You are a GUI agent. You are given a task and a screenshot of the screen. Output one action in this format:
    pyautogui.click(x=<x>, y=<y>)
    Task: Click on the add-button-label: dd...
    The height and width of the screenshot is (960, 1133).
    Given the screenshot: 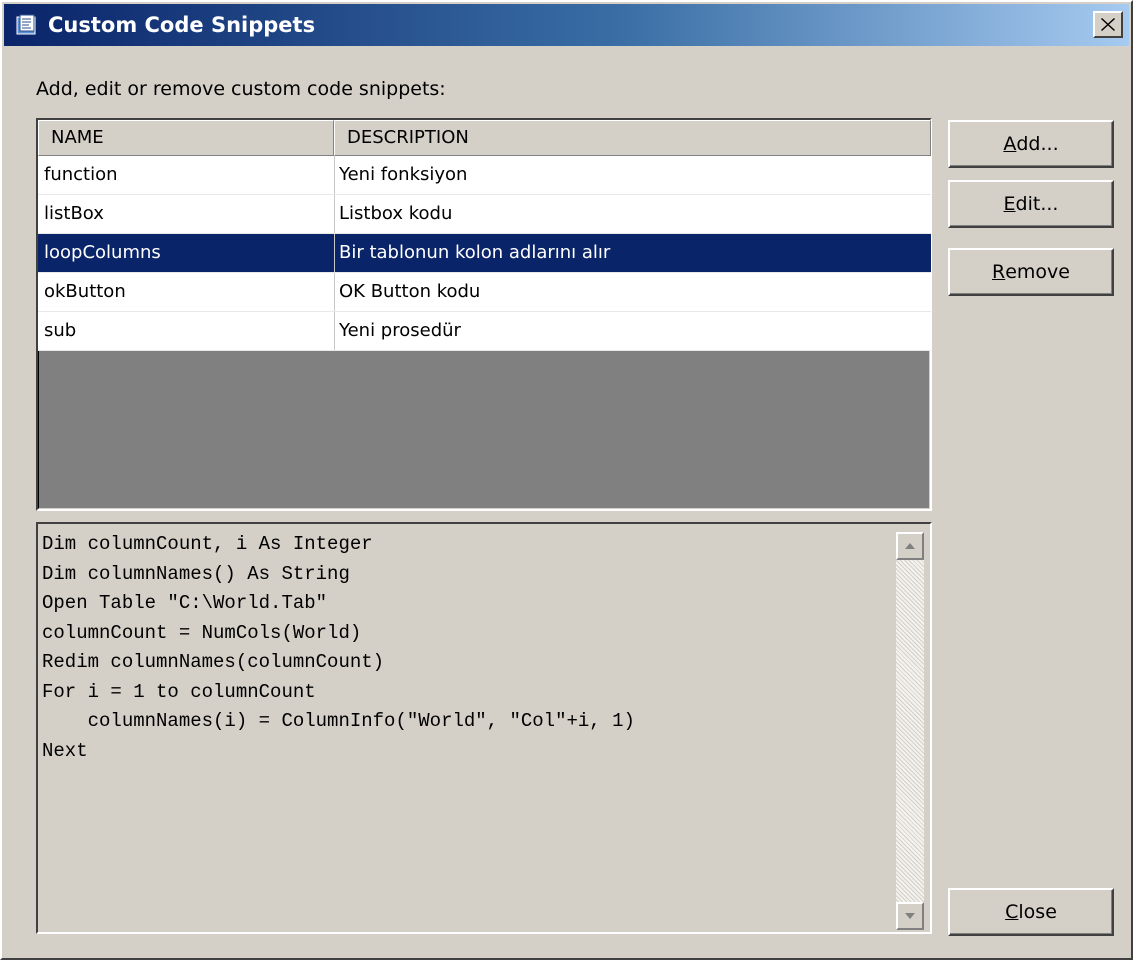 What is the action you would take?
    pyautogui.click(x=1037, y=144)
    